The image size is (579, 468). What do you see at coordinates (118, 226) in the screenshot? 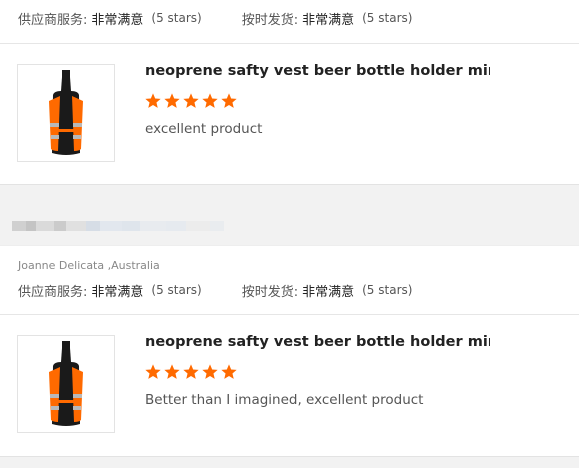
I see `blurred-reviewer-info` at bounding box center [118, 226].